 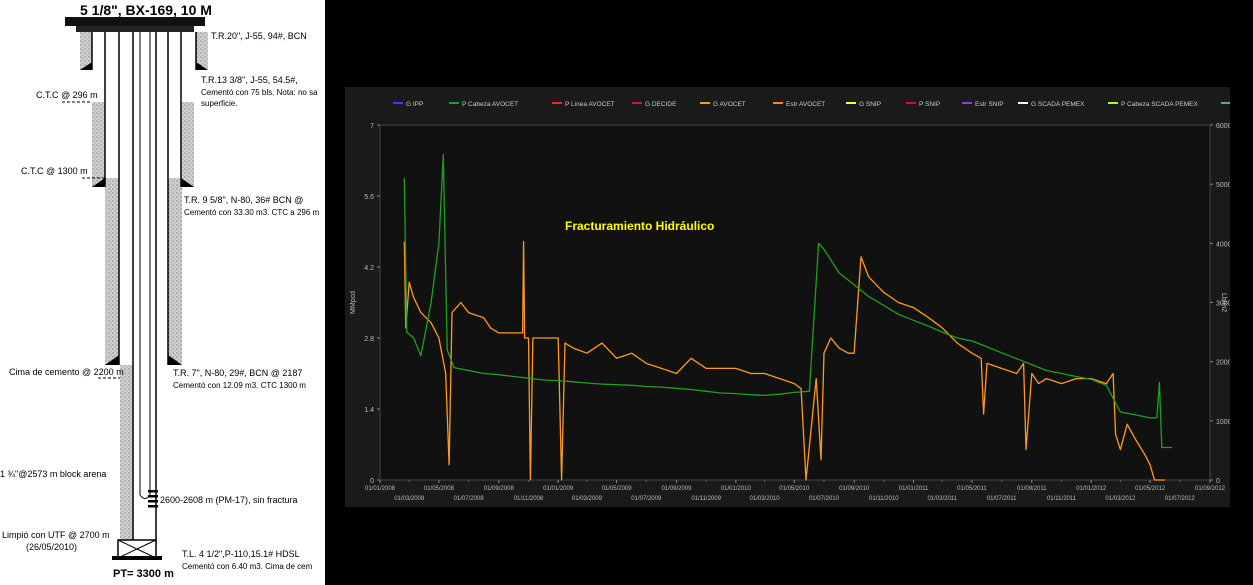 What do you see at coordinates (143, 574) in the screenshot?
I see `label-total-depth: PT= 3300 m` at bounding box center [143, 574].